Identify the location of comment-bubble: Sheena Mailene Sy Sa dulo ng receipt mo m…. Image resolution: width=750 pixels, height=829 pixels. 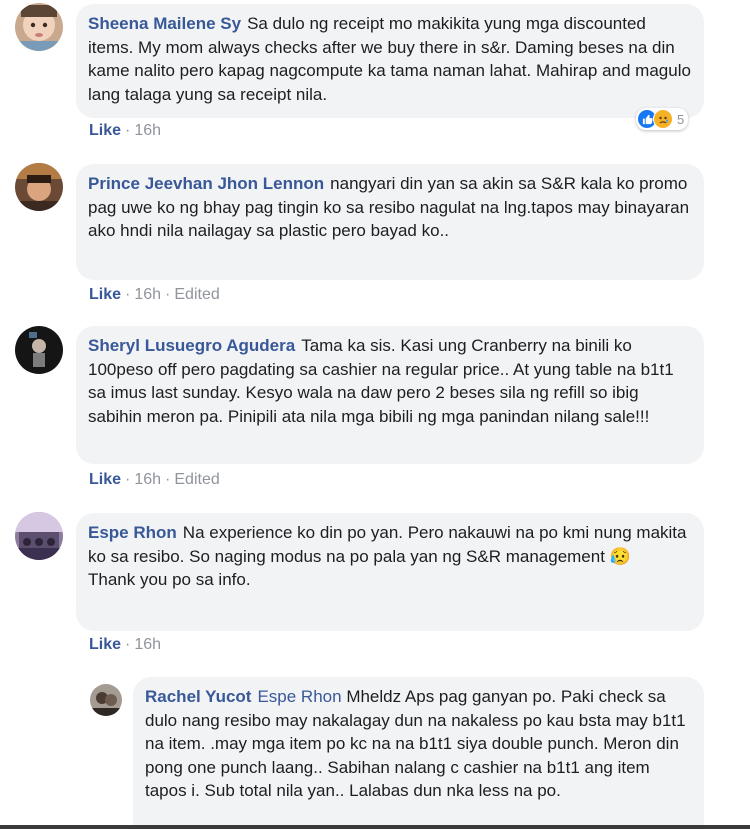
(390, 61).